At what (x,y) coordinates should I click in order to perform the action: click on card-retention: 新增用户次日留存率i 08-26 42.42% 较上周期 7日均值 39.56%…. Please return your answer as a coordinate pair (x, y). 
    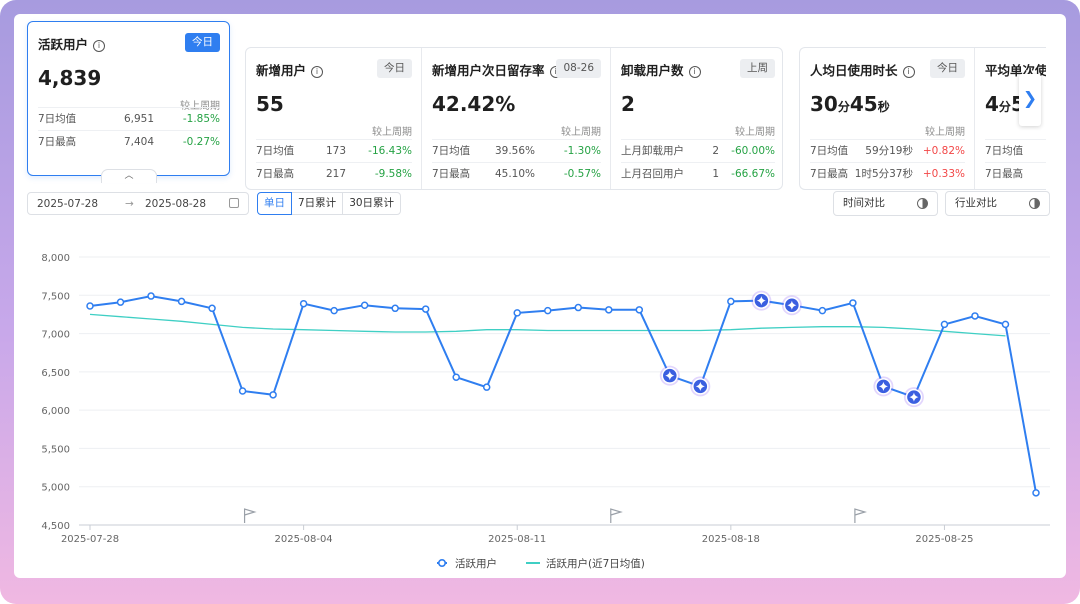
    Looking at the image, I should click on (515, 118).